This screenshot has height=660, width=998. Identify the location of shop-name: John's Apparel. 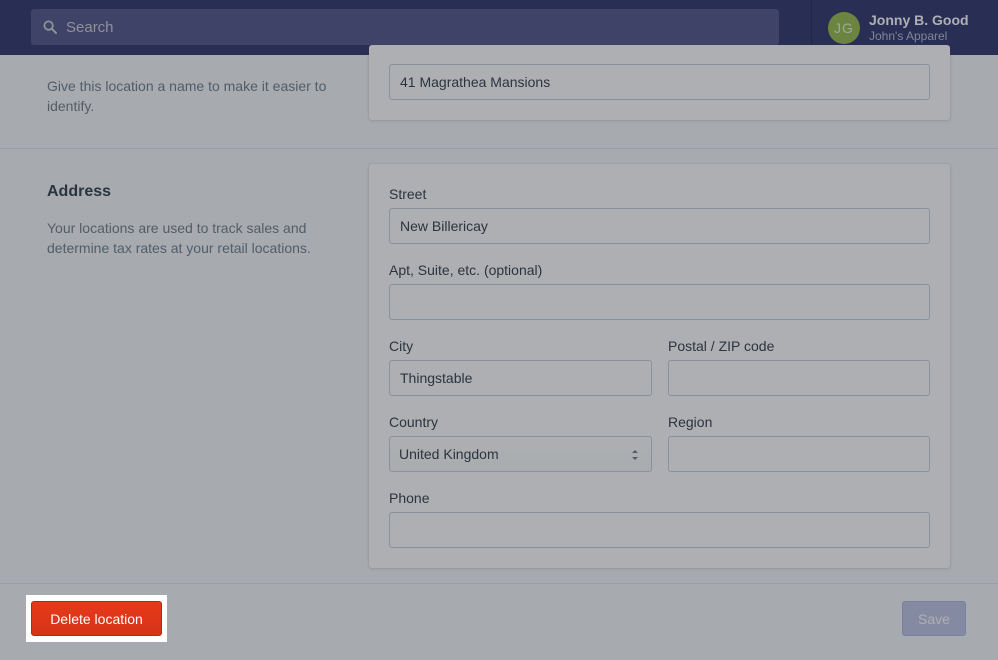
(908, 35).